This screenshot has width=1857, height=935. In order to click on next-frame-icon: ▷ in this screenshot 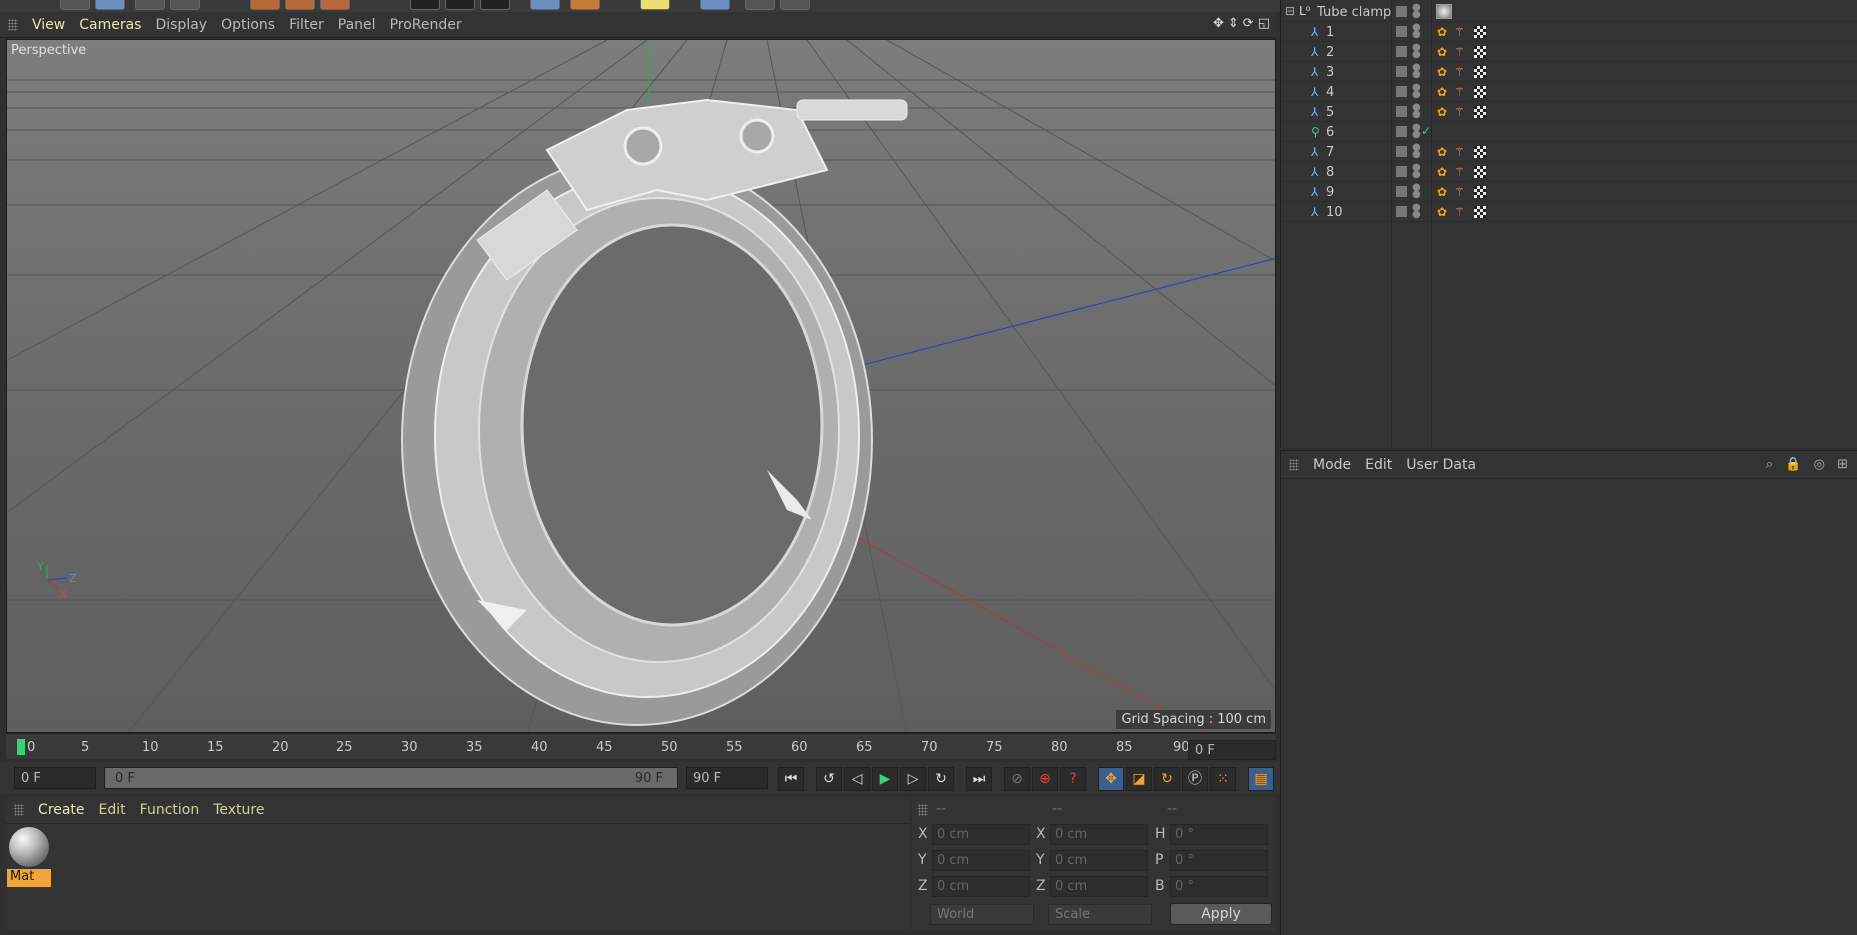, I will do `click(913, 779)`.